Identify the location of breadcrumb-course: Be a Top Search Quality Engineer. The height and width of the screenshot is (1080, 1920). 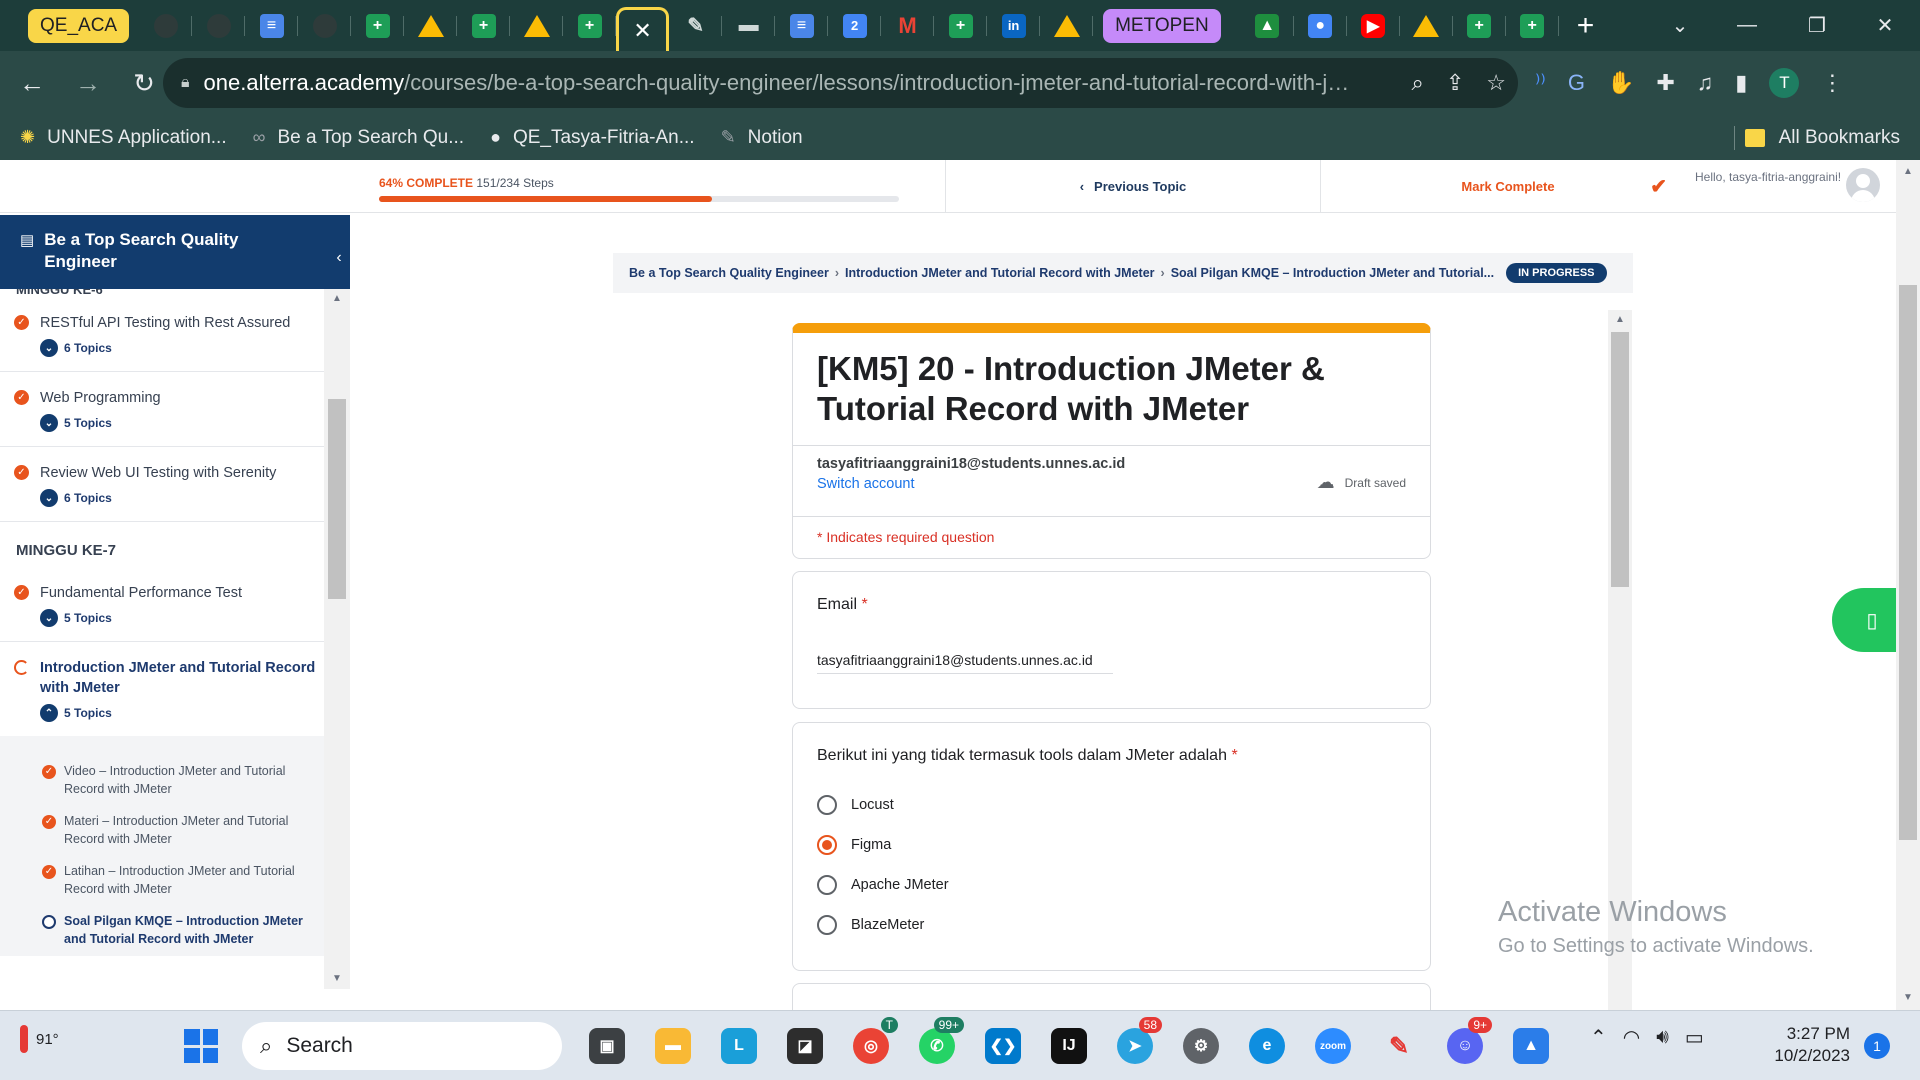
(729, 273).